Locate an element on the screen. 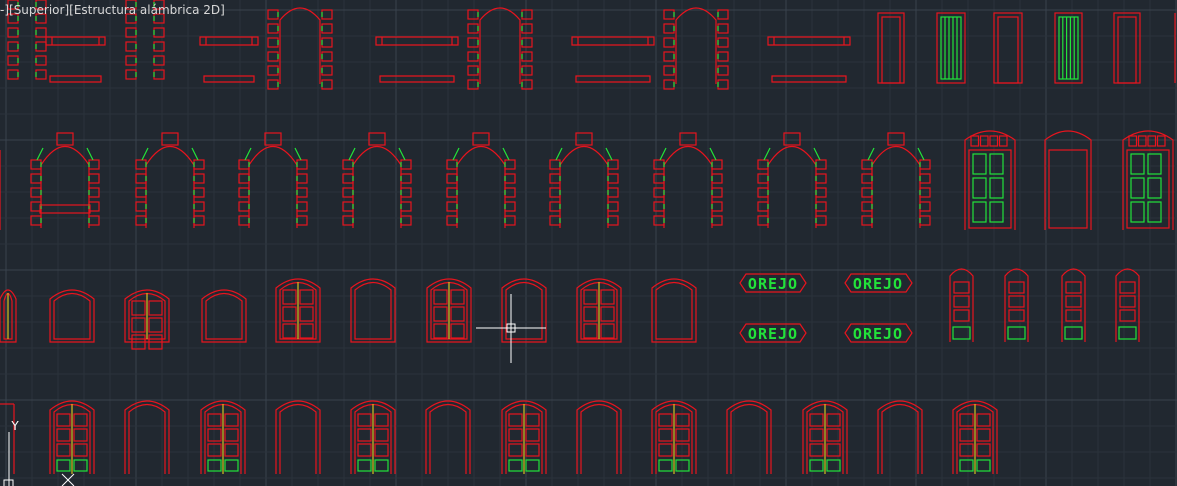 The width and height of the screenshot is (1177, 486). viewport-controls-label: -][Superior][Estructura alámbrica 2D] is located at coordinates (112, 10).